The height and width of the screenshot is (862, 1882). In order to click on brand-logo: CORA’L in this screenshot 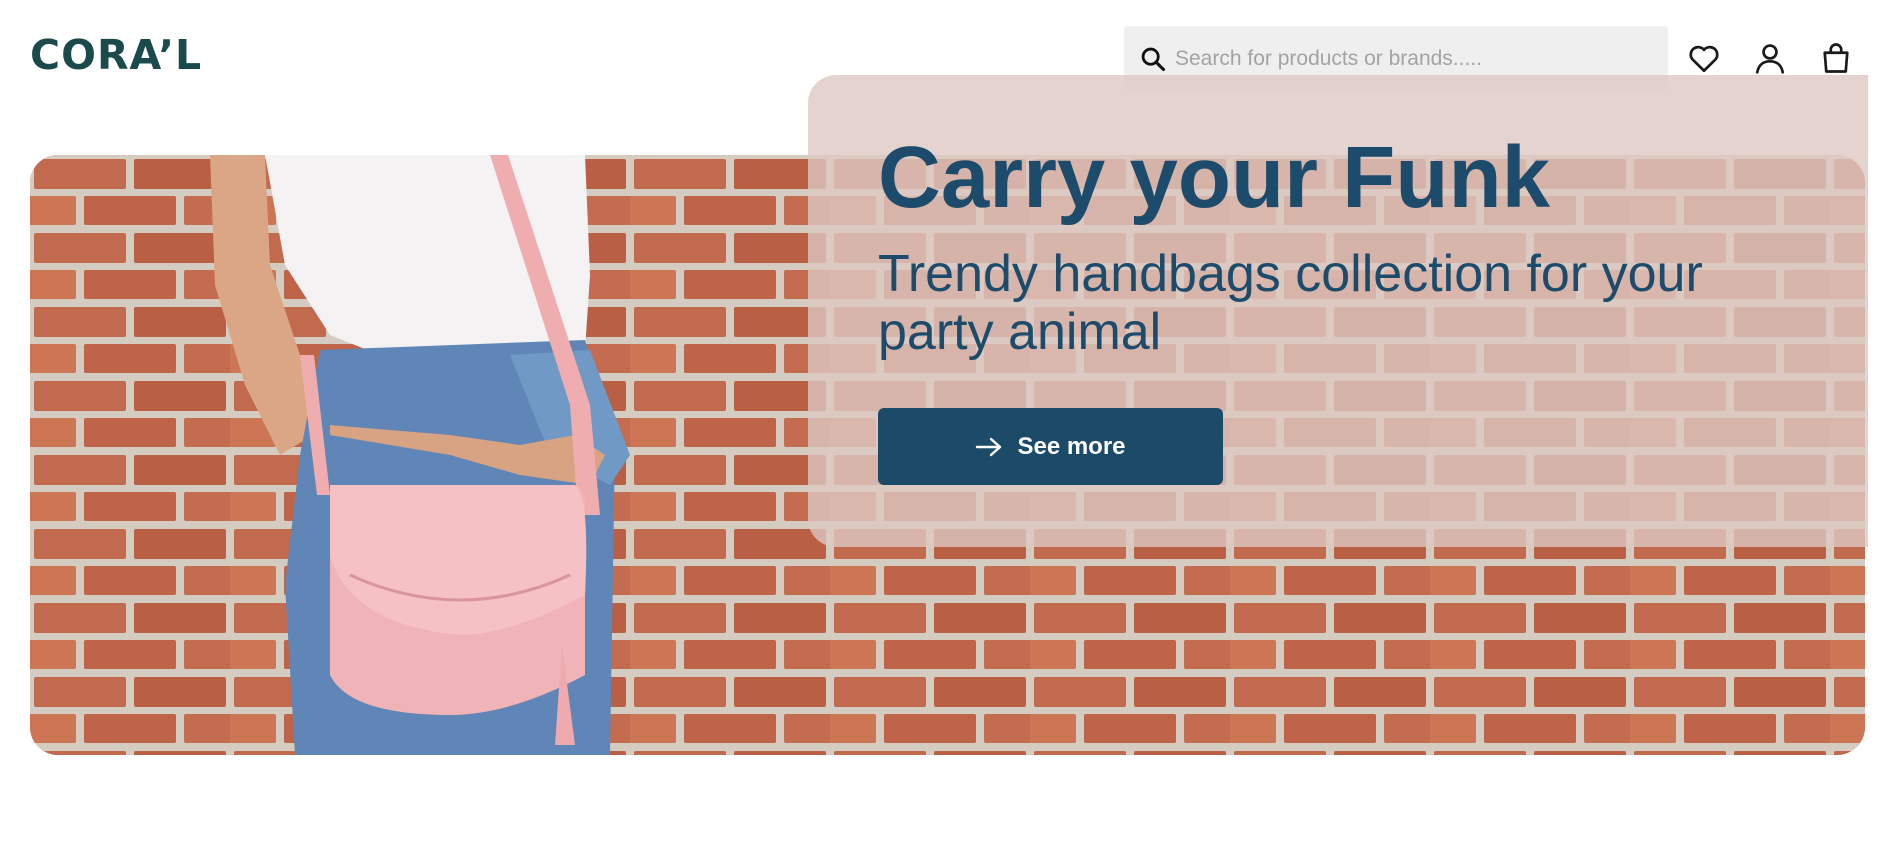, I will do `click(116, 55)`.